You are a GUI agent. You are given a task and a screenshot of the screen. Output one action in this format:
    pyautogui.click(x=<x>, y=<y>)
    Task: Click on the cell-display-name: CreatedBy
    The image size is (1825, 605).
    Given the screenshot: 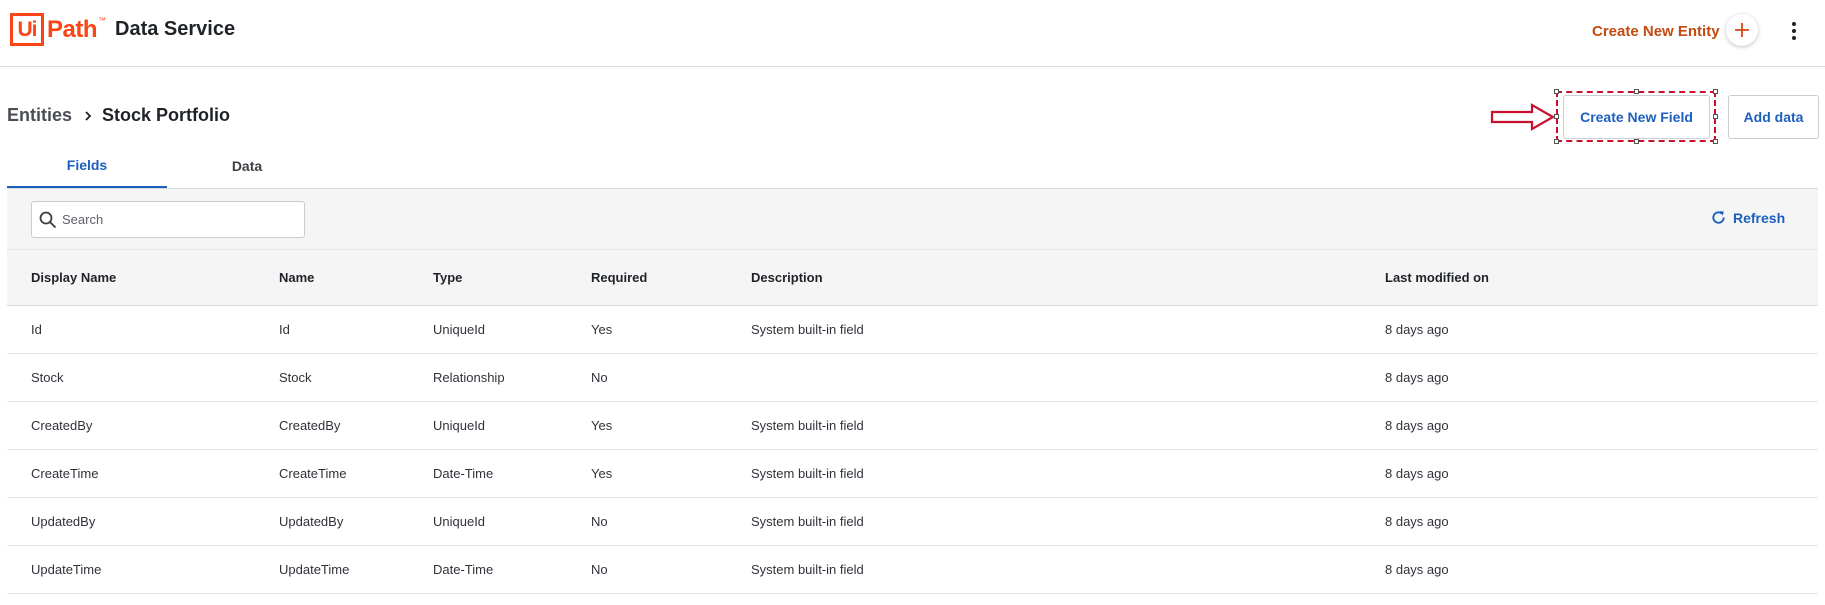 What is the action you would take?
    pyautogui.click(x=62, y=425)
    